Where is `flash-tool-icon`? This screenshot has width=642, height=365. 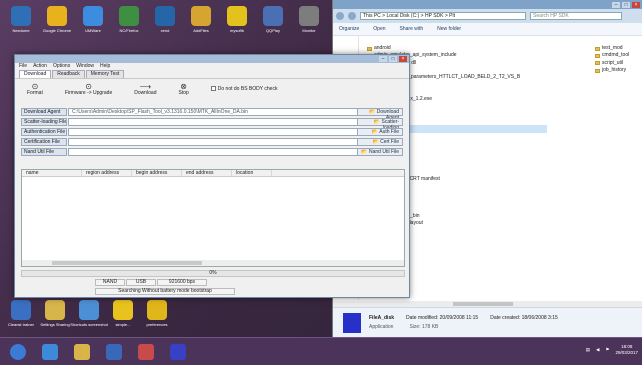
flash-tool-icon is located at coordinates (178, 351).